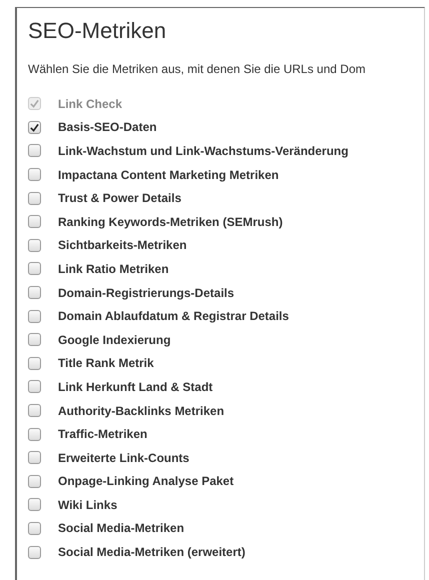 The height and width of the screenshot is (580, 429). Describe the element at coordinates (173, 317) in the screenshot. I see `option-label: Domain Ablaufdatum & Registrar Details` at that location.